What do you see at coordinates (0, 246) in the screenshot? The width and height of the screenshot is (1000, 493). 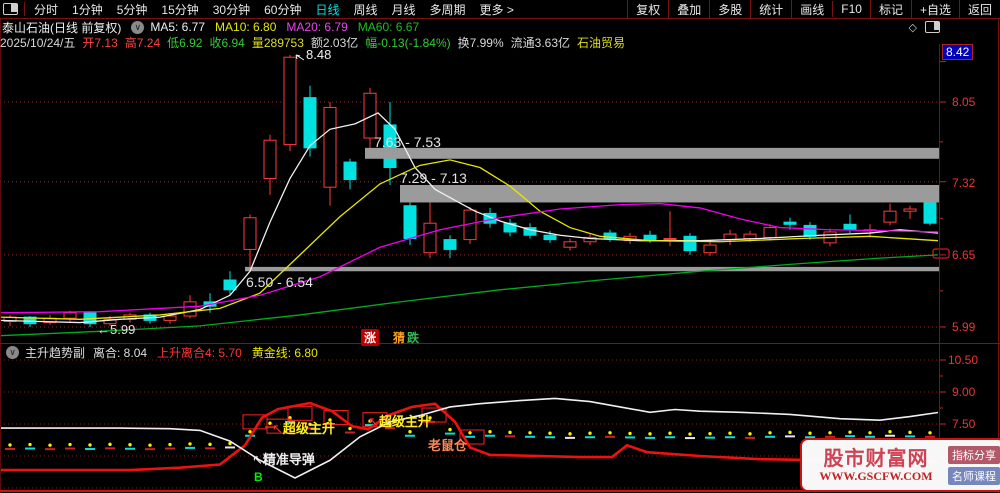 I see `left-border` at bounding box center [0, 246].